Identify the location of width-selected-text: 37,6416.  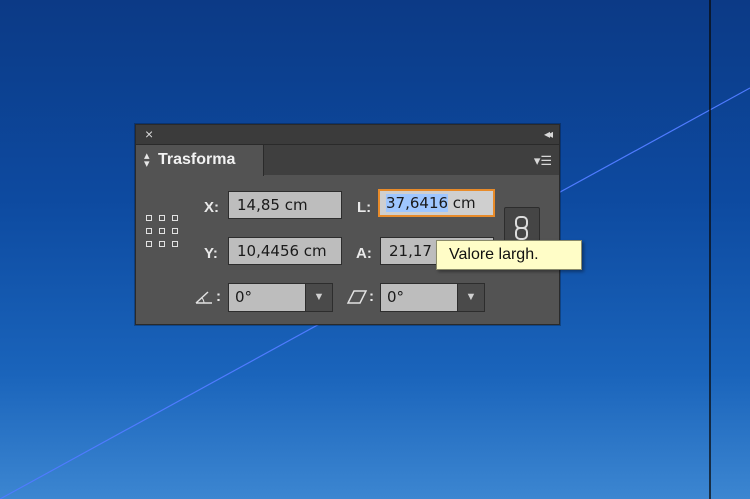
(417, 203).